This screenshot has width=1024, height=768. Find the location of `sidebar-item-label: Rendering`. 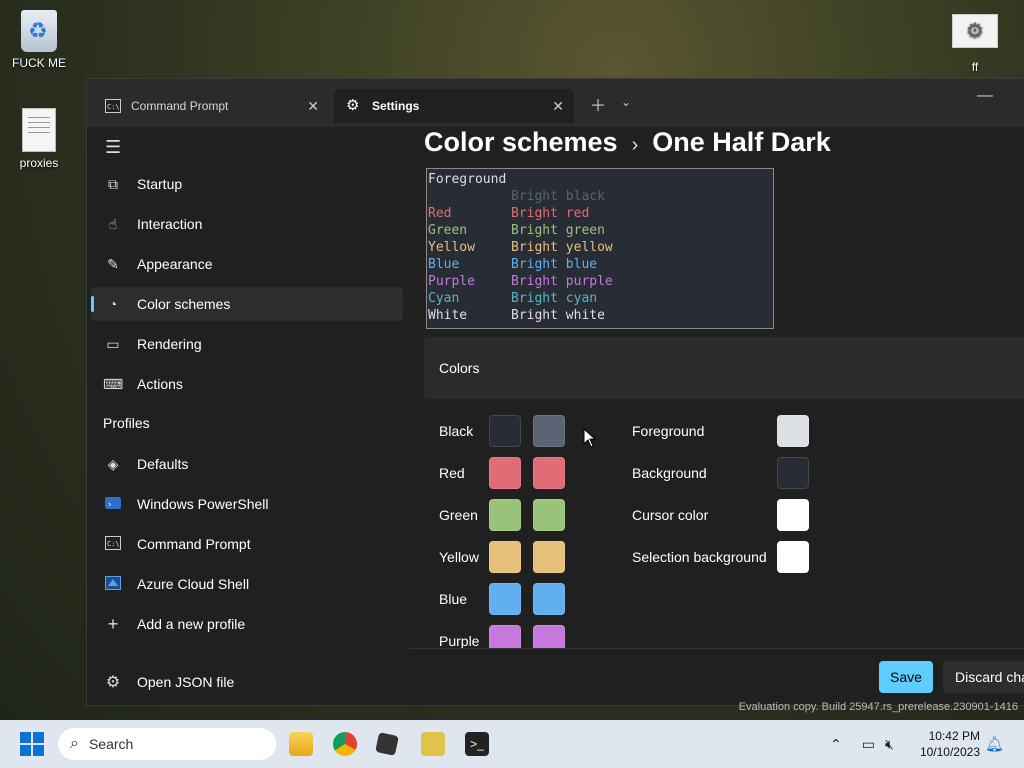

sidebar-item-label: Rendering is located at coordinates (169, 344).